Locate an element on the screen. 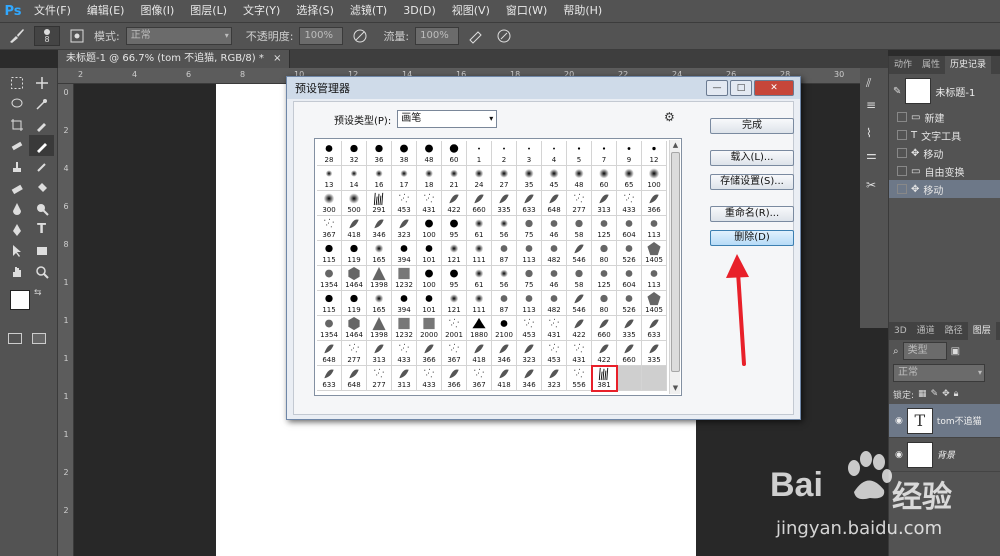  brush-preset: 422 is located at coordinates (604, 353).